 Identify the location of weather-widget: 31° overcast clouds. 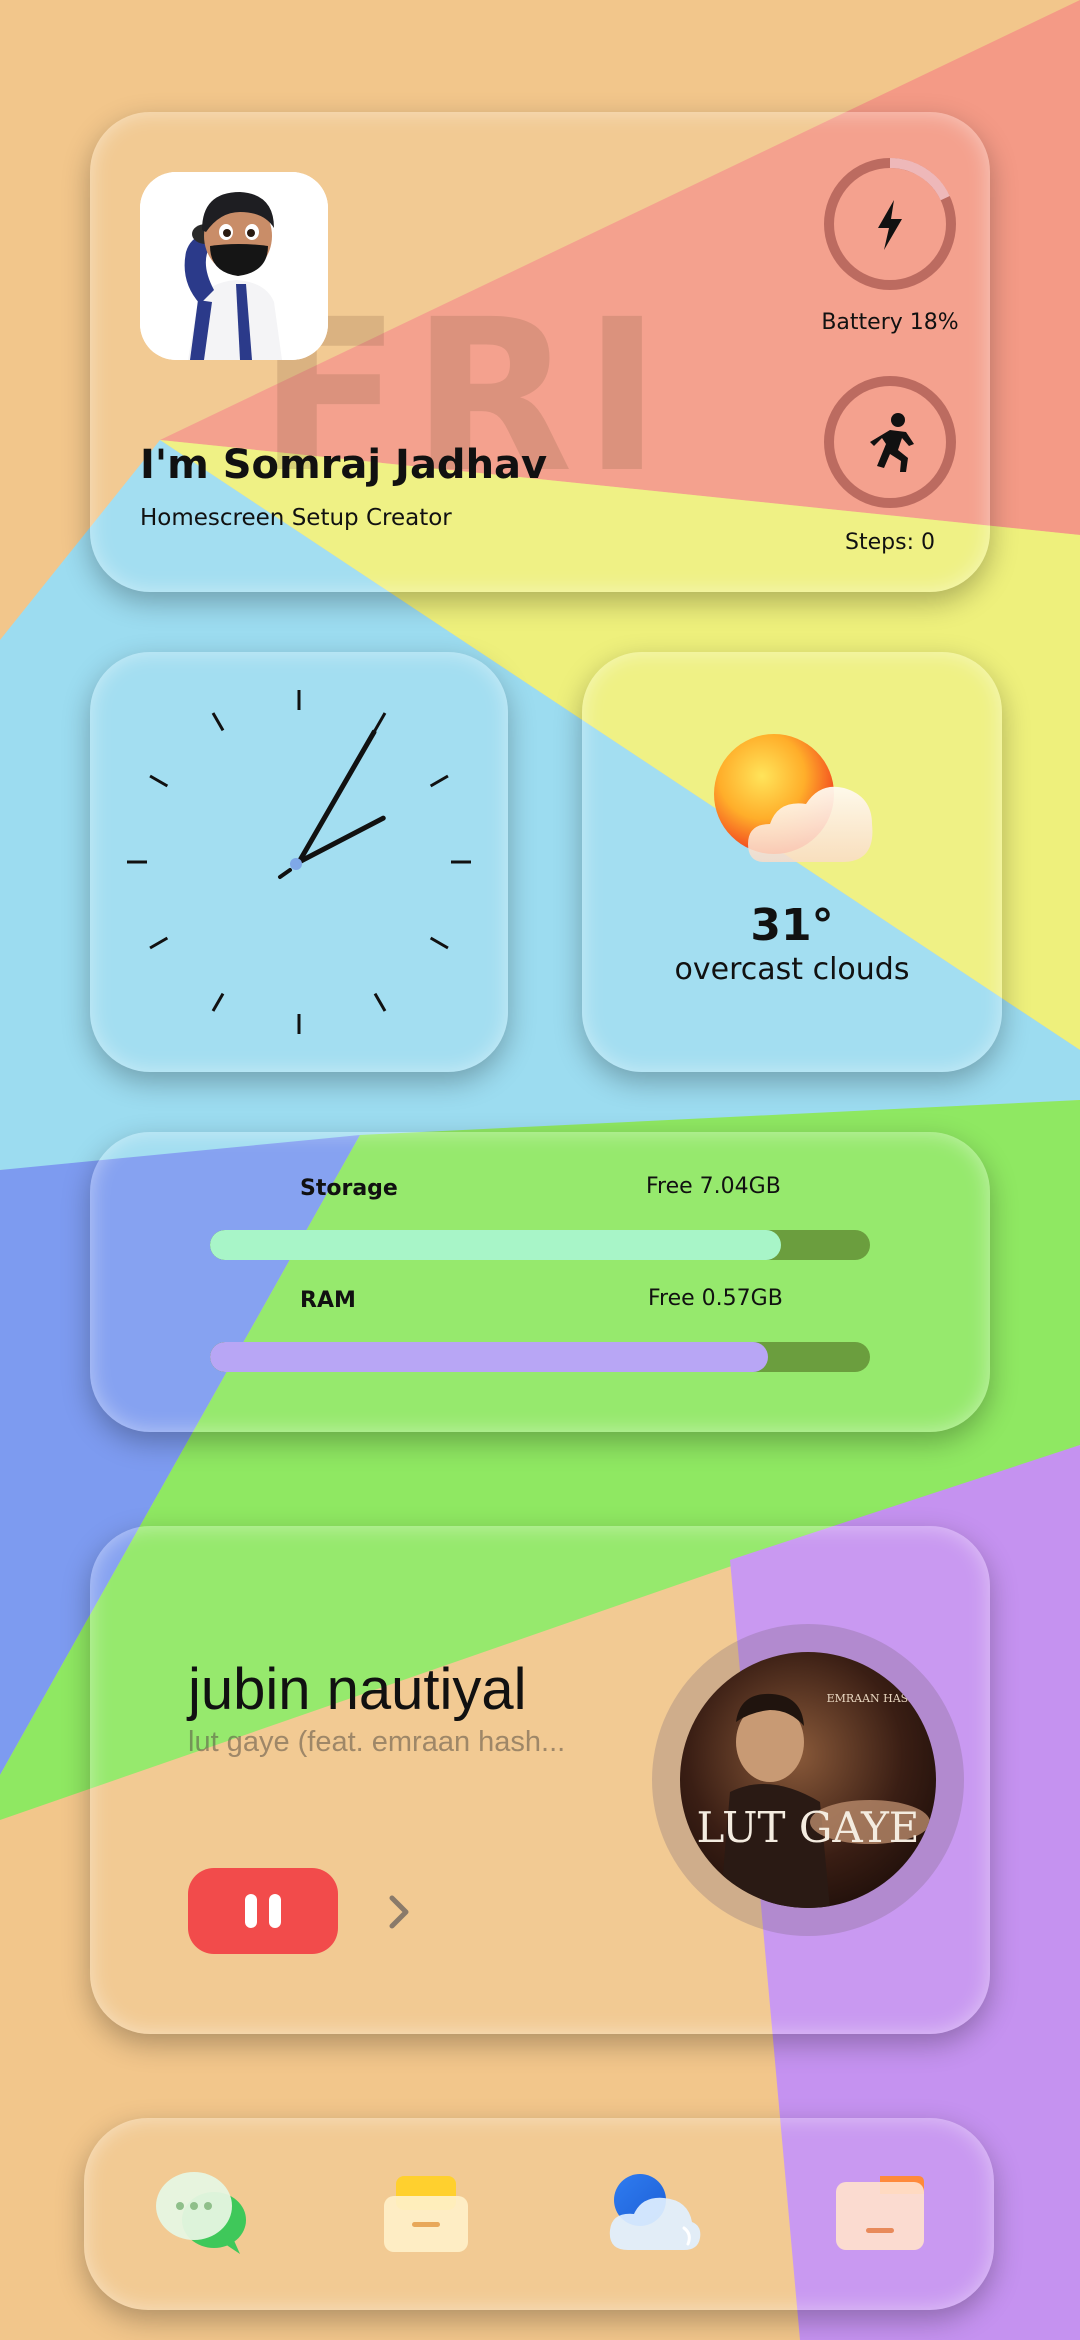
(792, 862).